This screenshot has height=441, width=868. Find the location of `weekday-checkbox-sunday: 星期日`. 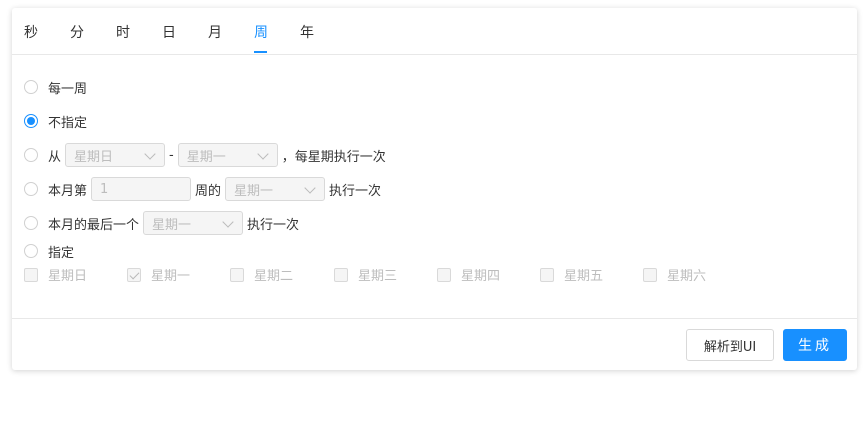

weekday-checkbox-sunday: 星期日 is located at coordinates (55, 274).